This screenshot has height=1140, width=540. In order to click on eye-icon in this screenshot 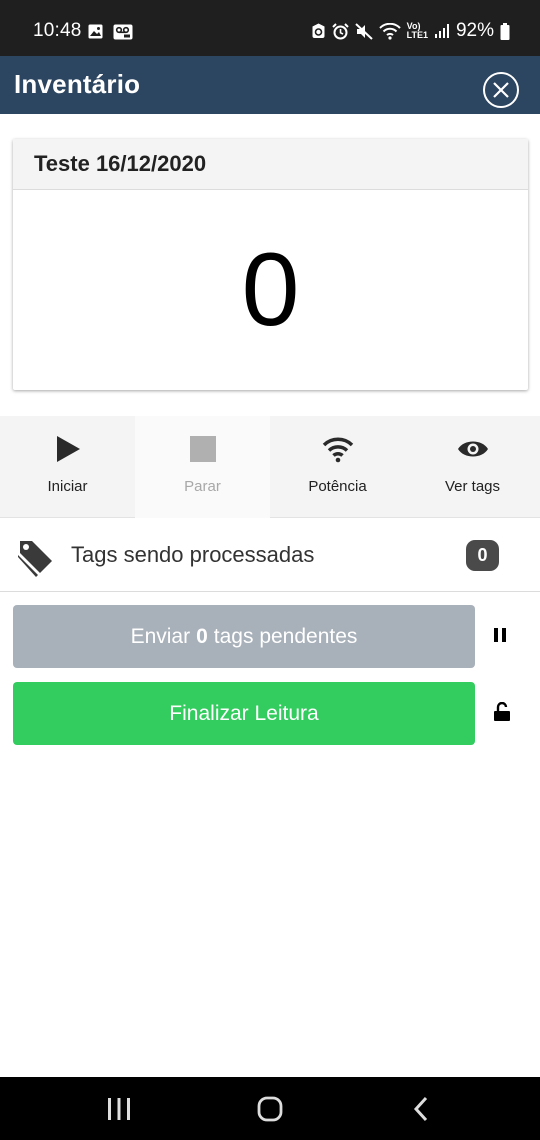, I will do `click(472, 449)`.